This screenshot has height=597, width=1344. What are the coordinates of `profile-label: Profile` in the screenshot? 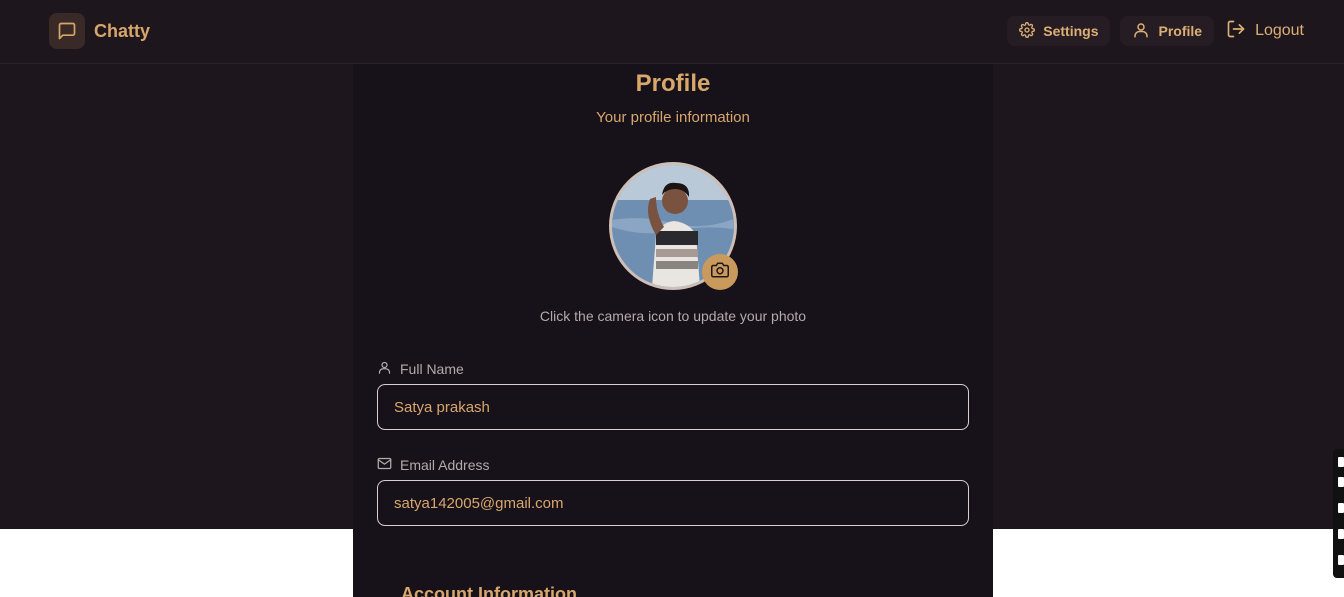 It's located at (1180, 31).